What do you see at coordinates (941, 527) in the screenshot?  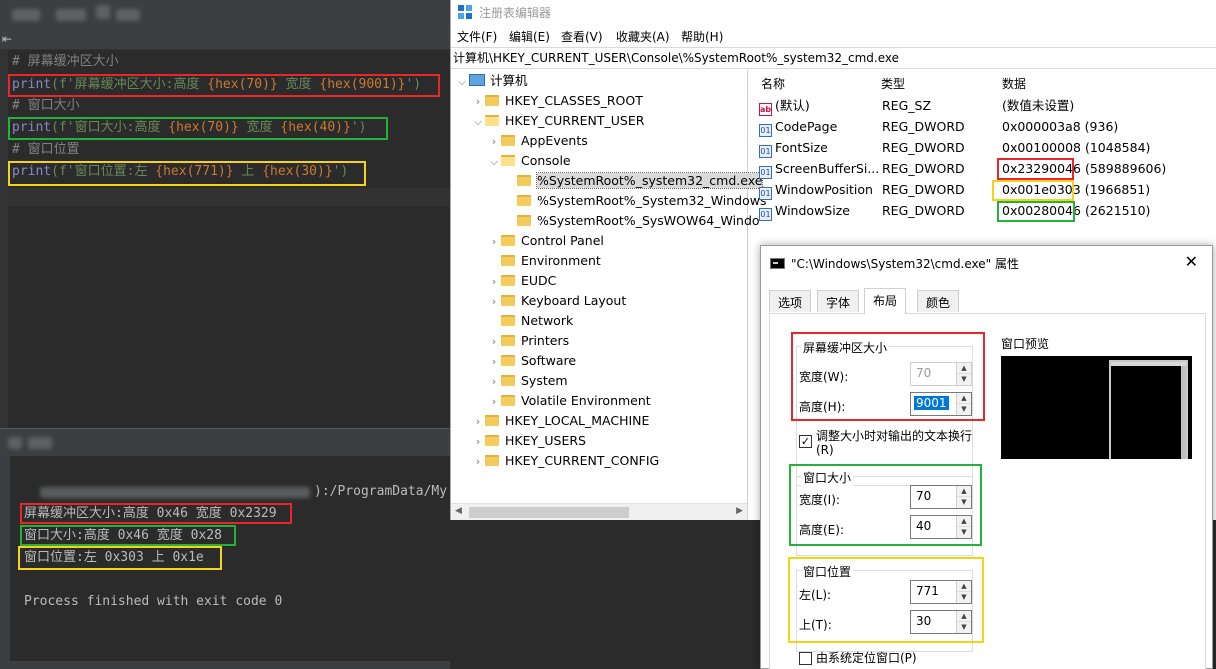 I see `window-height-stepper: 40 ▲ ▼` at bounding box center [941, 527].